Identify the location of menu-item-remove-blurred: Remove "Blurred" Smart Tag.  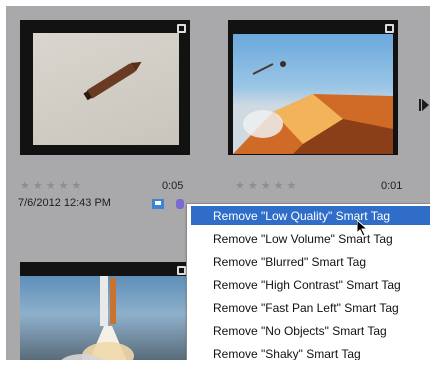
(289, 262).